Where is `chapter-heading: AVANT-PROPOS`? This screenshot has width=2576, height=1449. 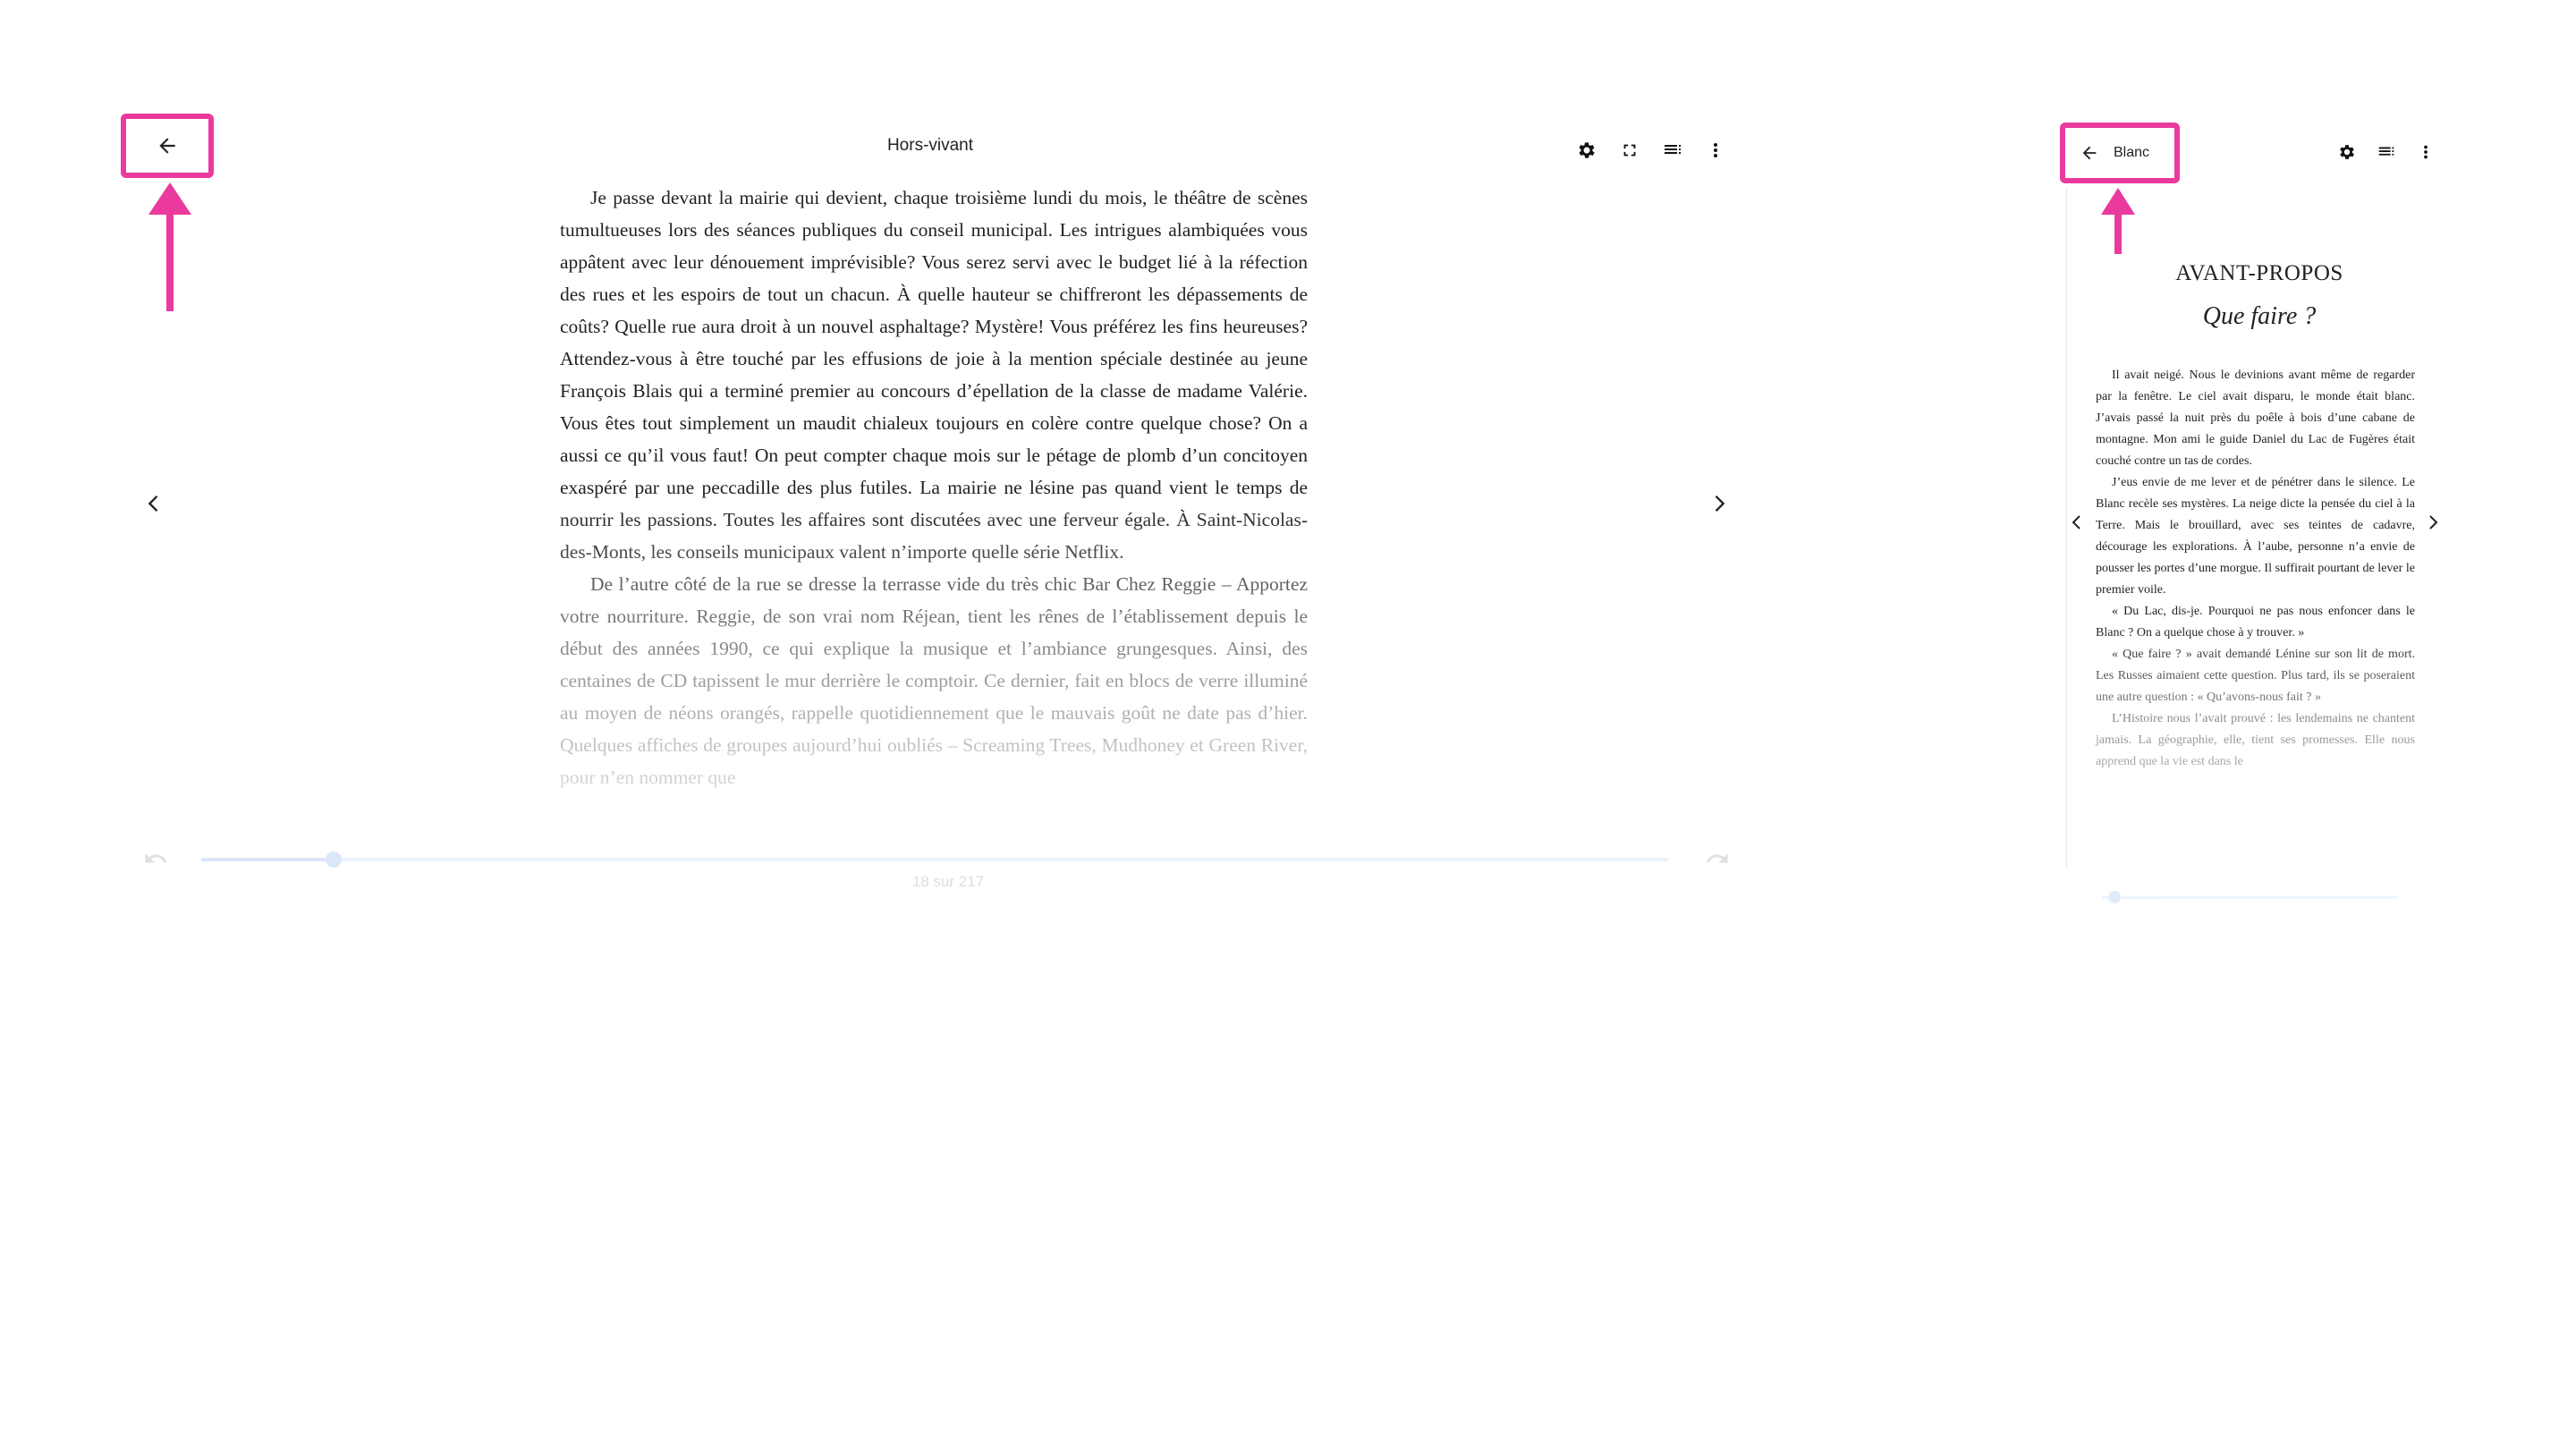 chapter-heading: AVANT-PROPOS is located at coordinates (2259, 273).